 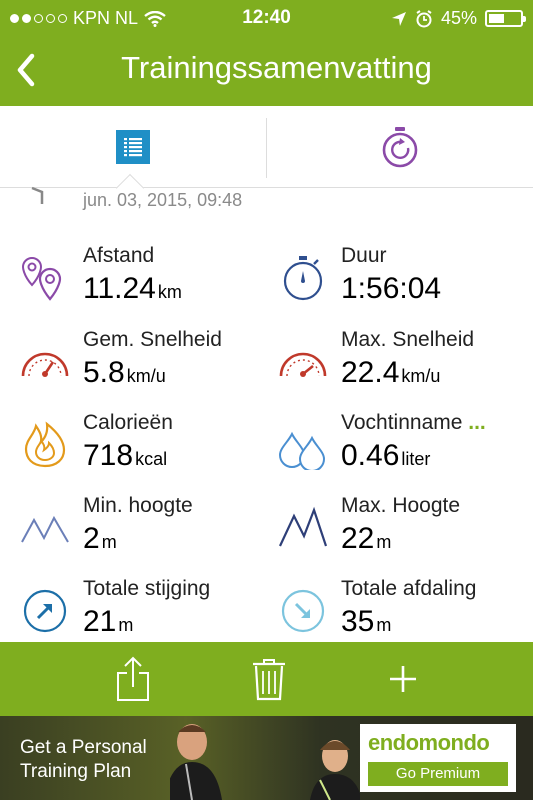 What do you see at coordinates (303, 528) in the screenshot?
I see `mountain-high-icon` at bounding box center [303, 528].